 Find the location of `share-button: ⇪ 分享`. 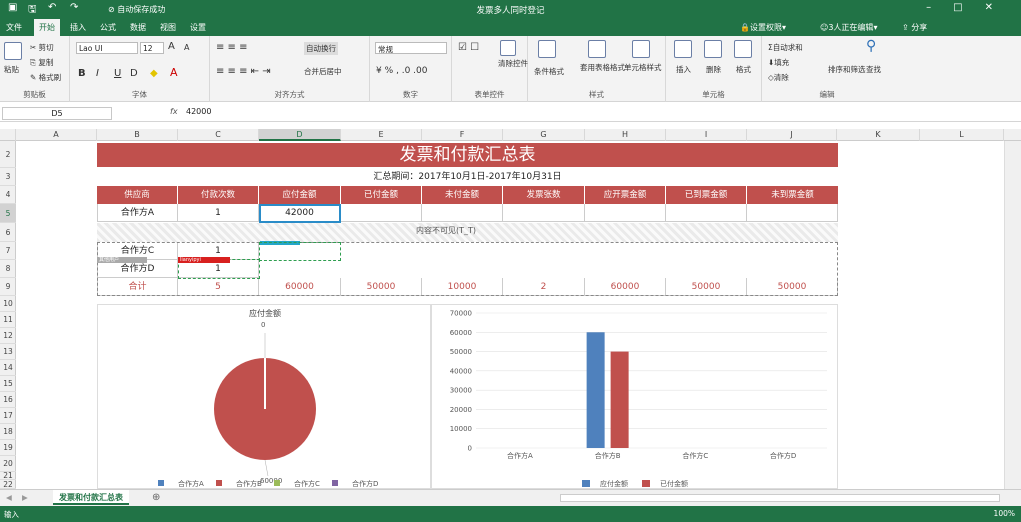

share-button: ⇪ 分享 is located at coordinates (914, 27).